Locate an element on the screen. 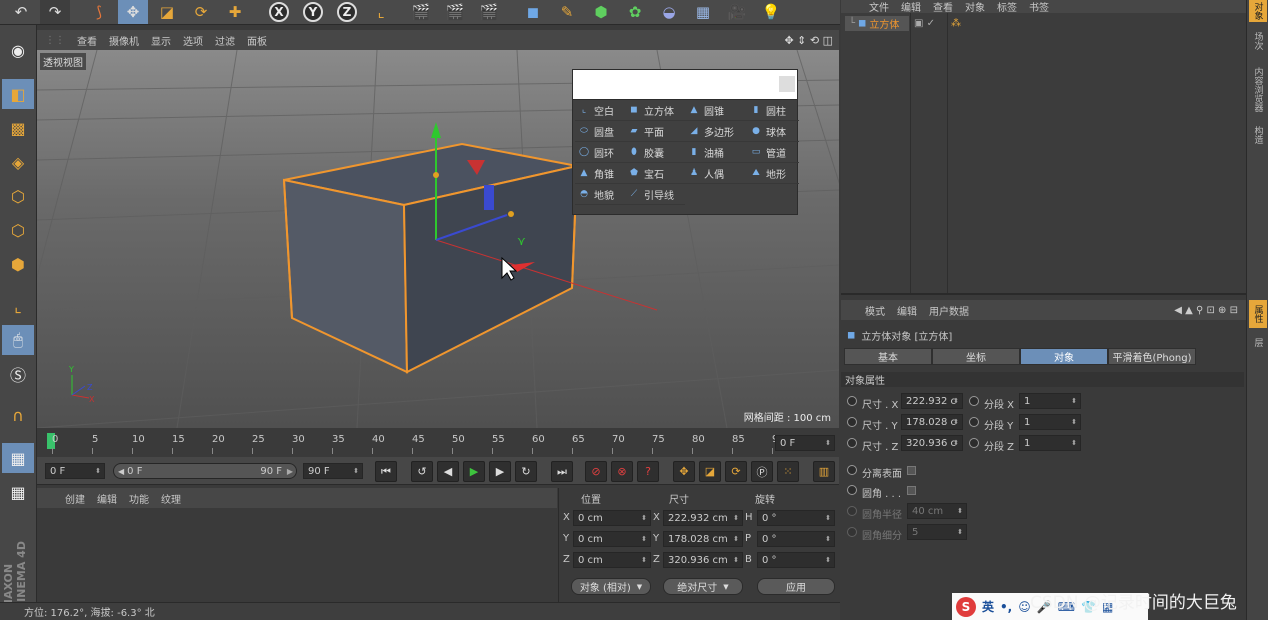 The height and width of the screenshot is (620, 1268). obj-menu-object: 对象 is located at coordinates (975, 7).